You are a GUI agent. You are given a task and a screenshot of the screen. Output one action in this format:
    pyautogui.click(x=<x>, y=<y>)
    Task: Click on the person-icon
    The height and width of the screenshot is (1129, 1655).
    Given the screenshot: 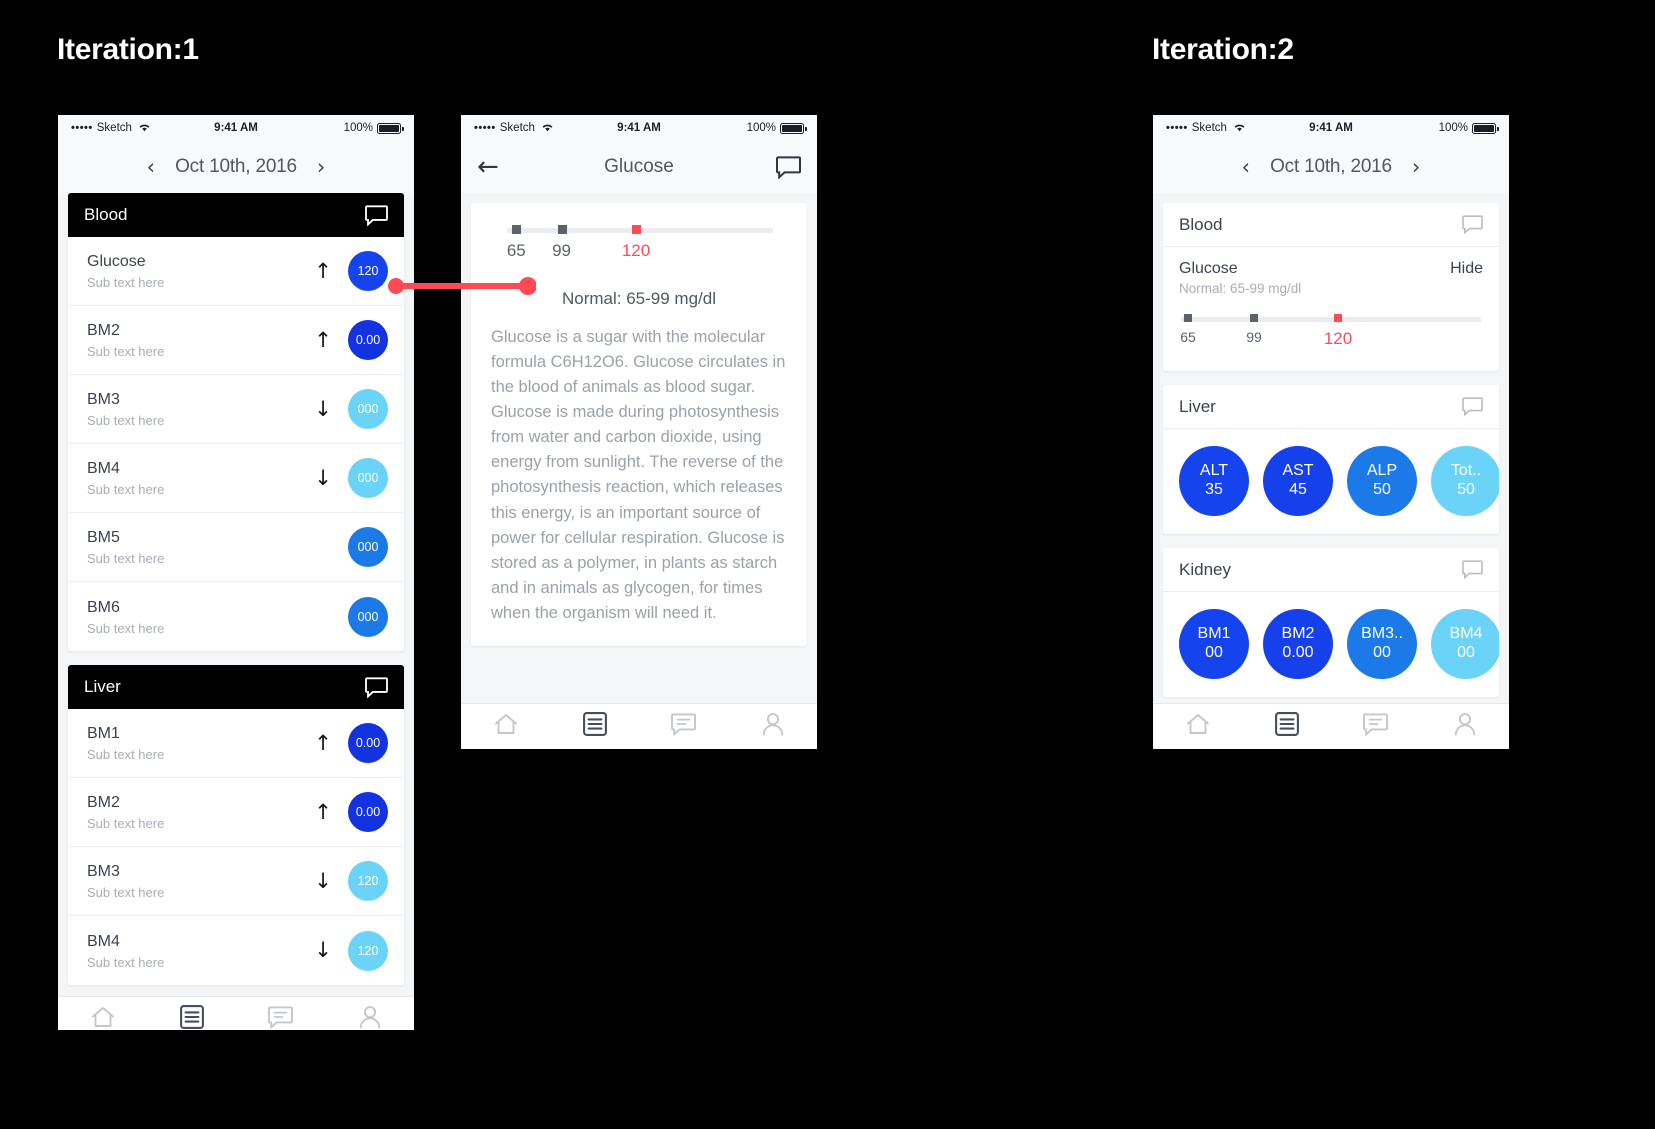 What is the action you would take?
    pyautogui.click(x=1465, y=726)
    